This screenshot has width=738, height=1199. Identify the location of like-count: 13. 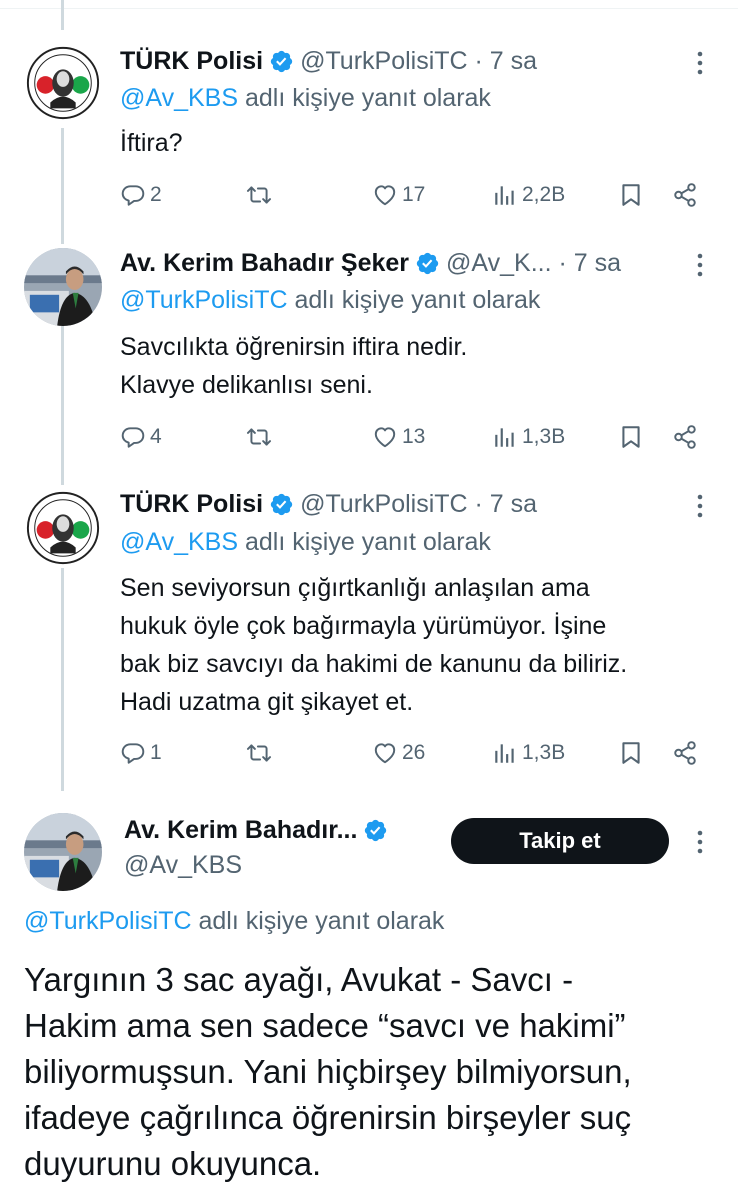
(414, 436).